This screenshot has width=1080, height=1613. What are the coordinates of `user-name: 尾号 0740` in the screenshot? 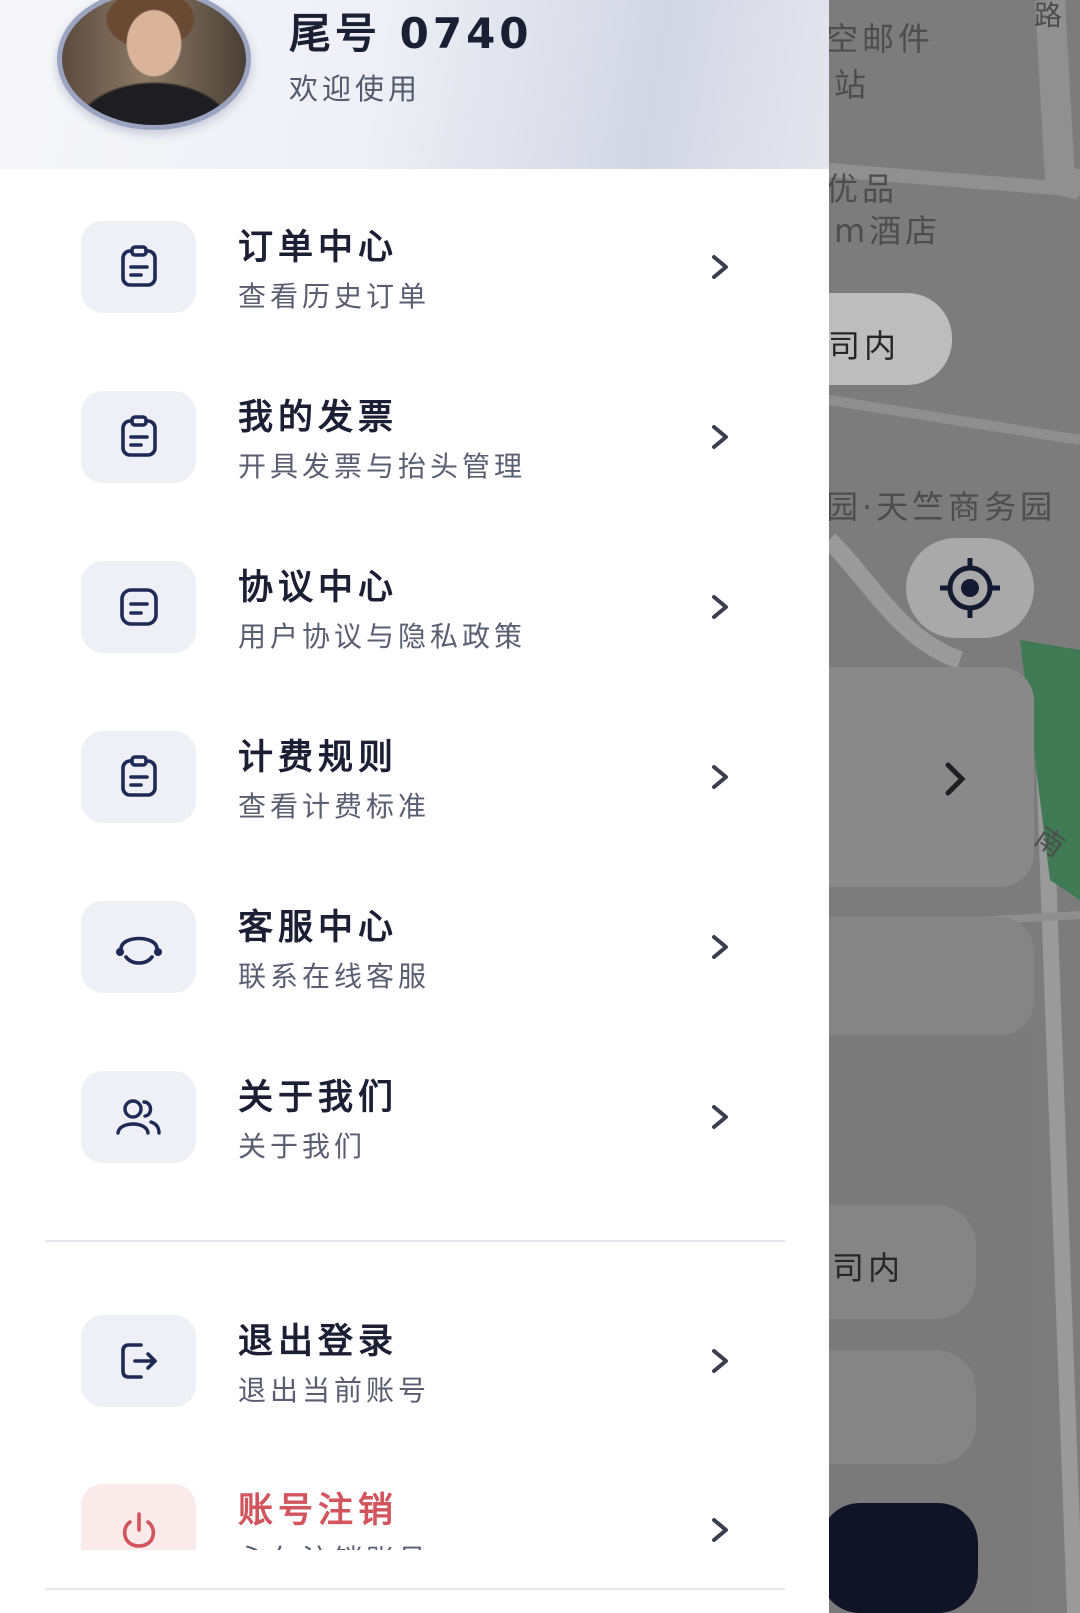 It's located at (411, 33).